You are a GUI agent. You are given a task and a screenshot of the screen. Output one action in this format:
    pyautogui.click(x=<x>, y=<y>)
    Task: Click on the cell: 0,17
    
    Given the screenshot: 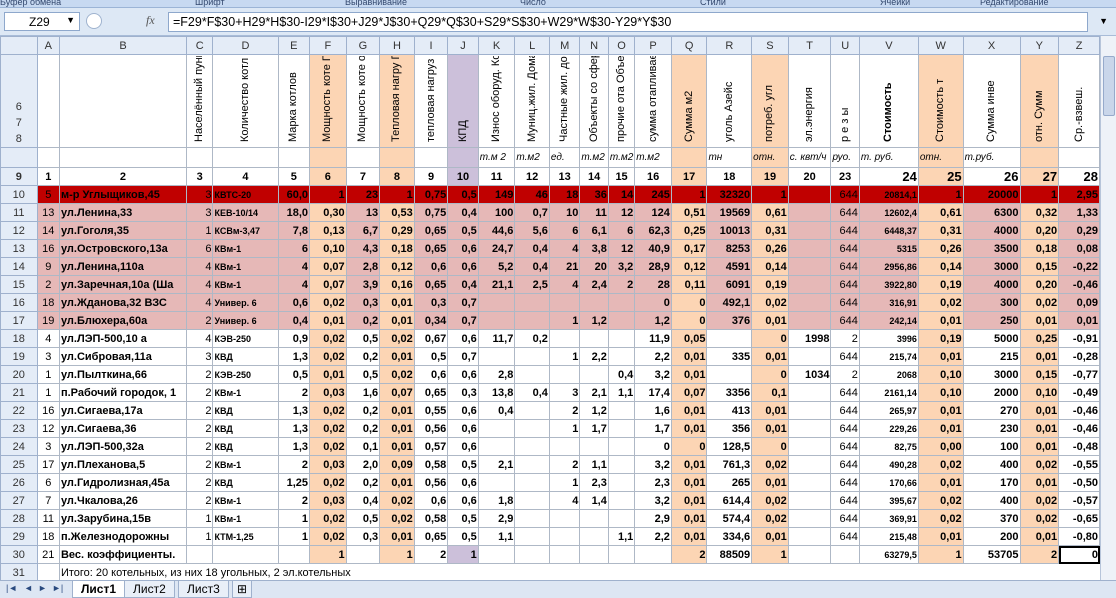 What is the action you would take?
    pyautogui.click(x=689, y=248)
    